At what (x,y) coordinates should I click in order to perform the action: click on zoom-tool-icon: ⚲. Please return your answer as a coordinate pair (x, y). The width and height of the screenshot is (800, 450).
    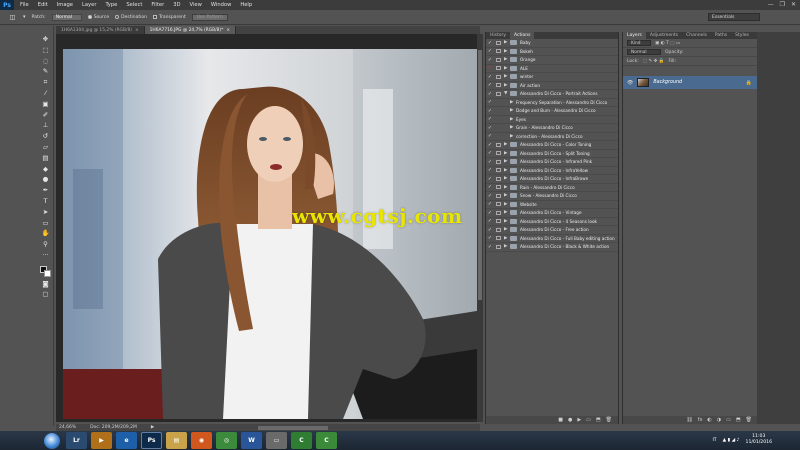
    Looking at the image, I should click on (45, 244).